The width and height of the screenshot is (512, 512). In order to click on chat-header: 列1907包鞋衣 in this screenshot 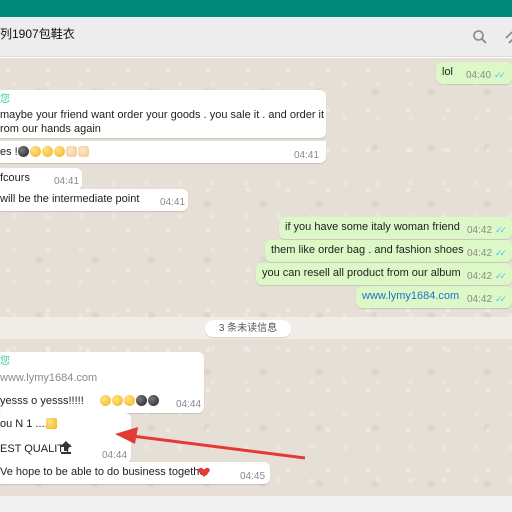, I will do `click(256, 37)`.